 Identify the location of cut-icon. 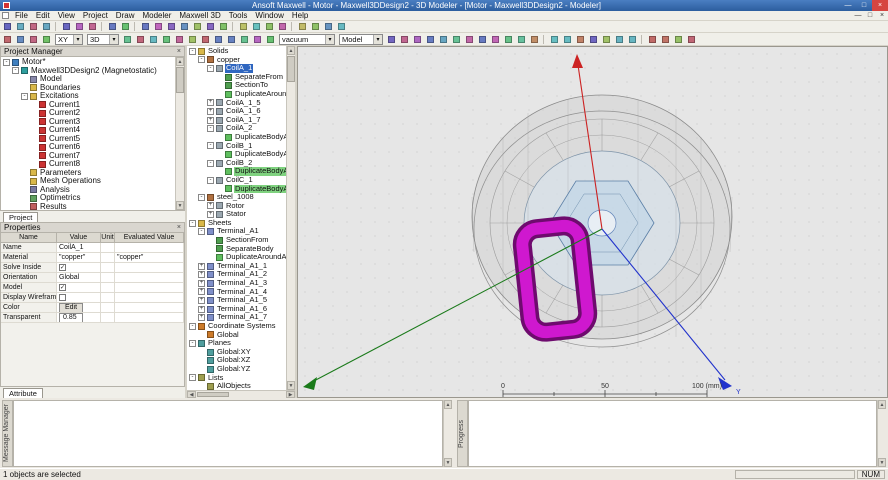
(66, 27).